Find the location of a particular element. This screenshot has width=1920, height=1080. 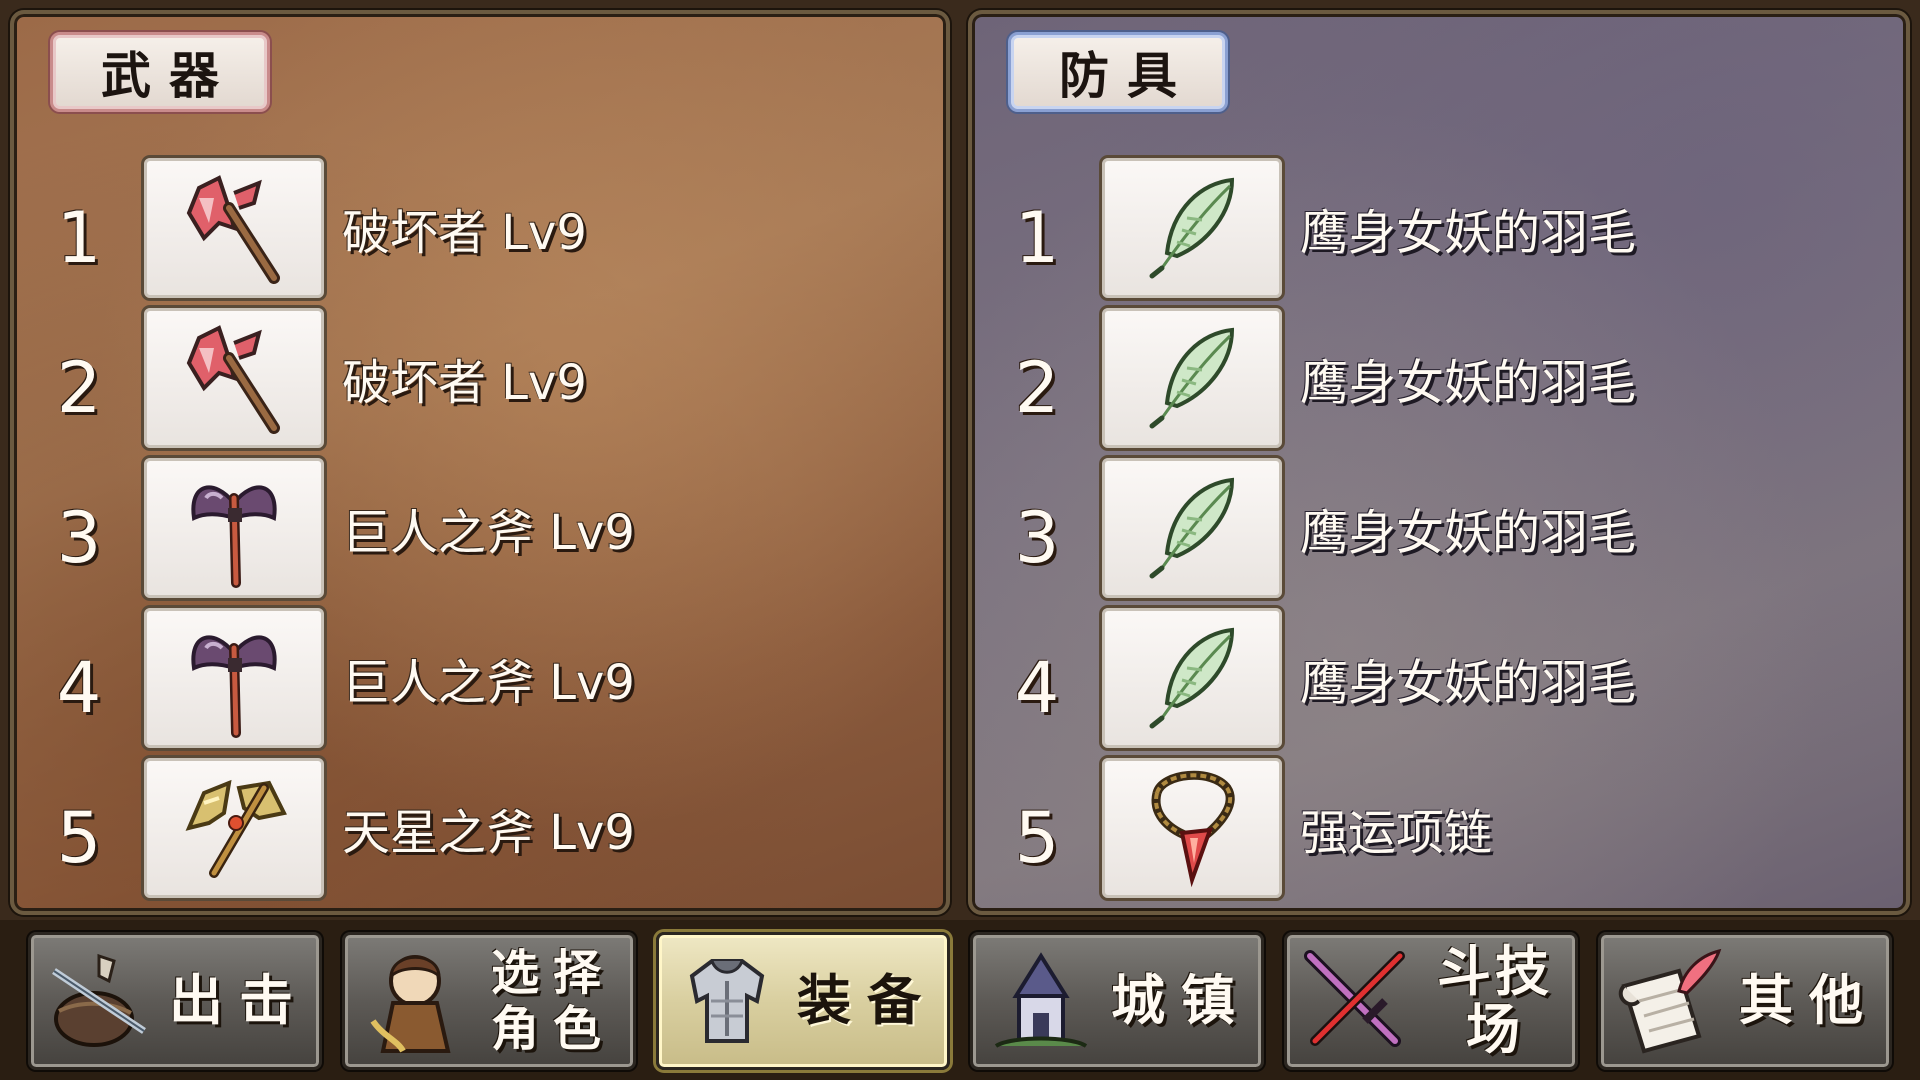

arena-label: 斗技场 is located at coordinates (1495, 1000).